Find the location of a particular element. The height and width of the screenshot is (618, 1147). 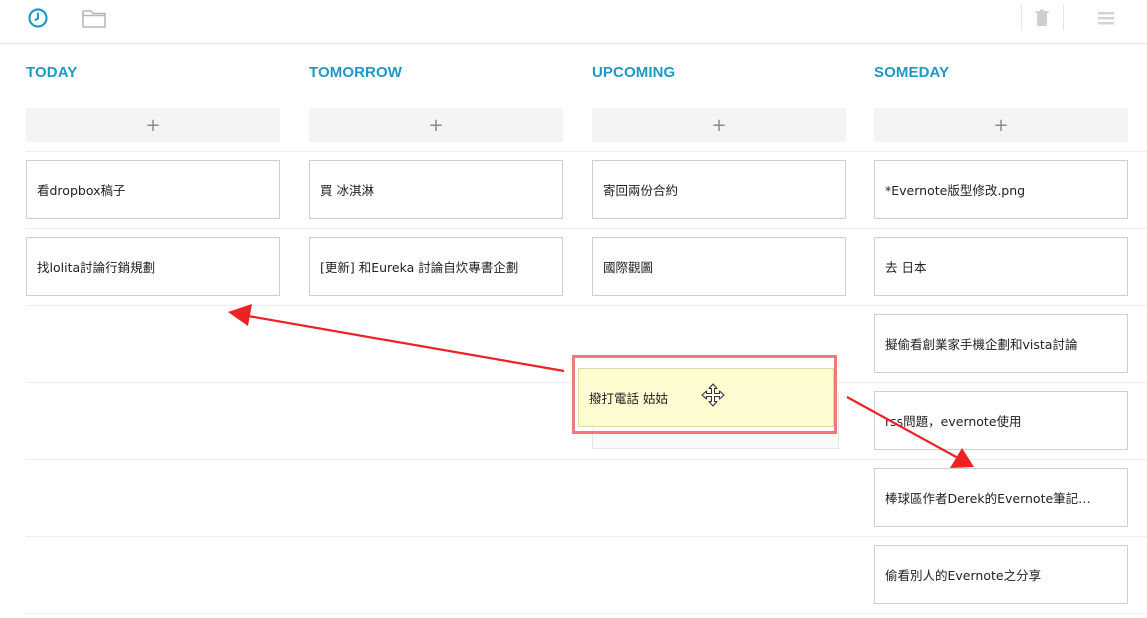

task-card: [更新] 和Eureka 討論自炊專書企劃 is located at coordinates (436, 266).